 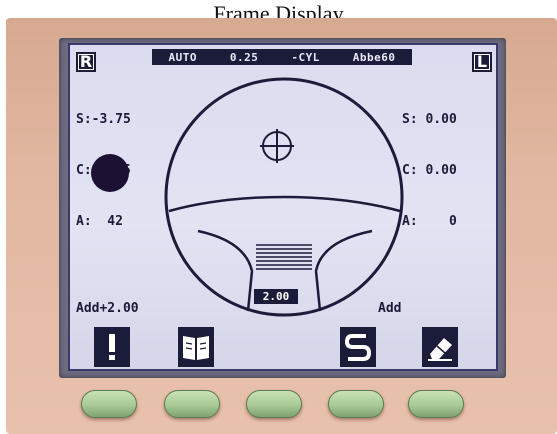 What do you see at coordinates (440, 349) in the screenshot?
I see `eraser-icon` at bounding box center [440, 349].